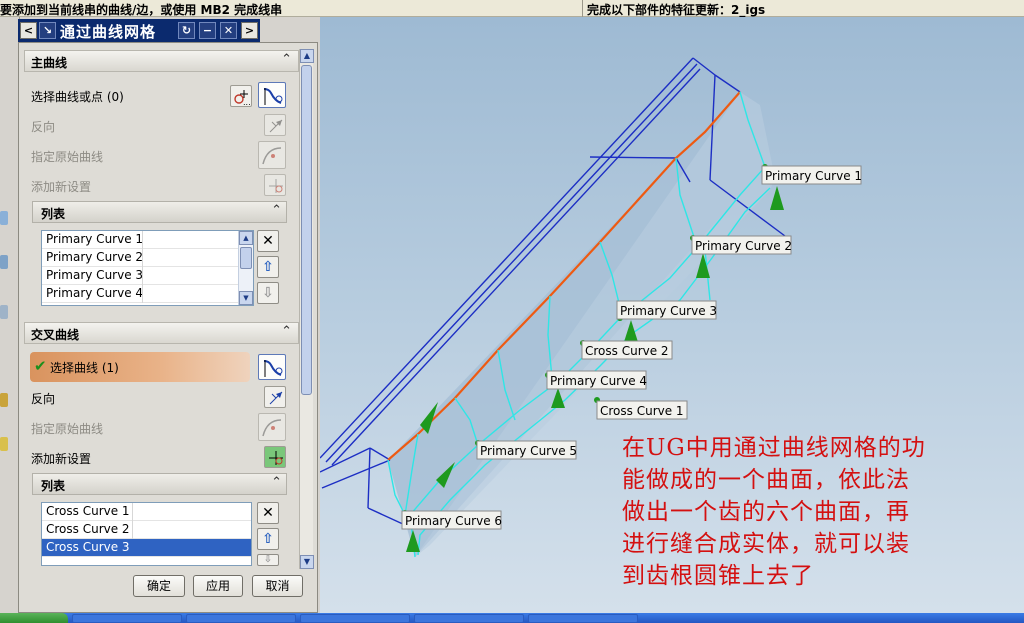 This screenshot has height=623, width=1024. I want to click on status-line-text: 完成以下部件的特征更新：2_igs, so click(676, 10).